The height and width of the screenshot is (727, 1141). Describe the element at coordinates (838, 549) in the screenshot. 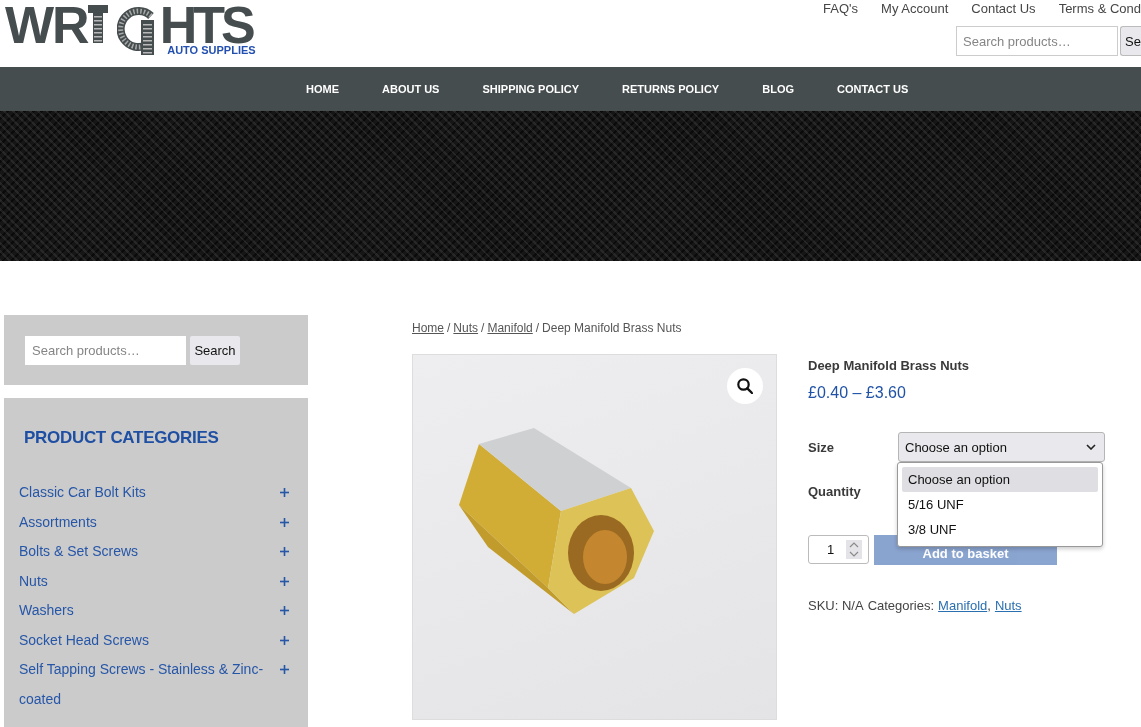

I see `quantity-field: 1` at that location.